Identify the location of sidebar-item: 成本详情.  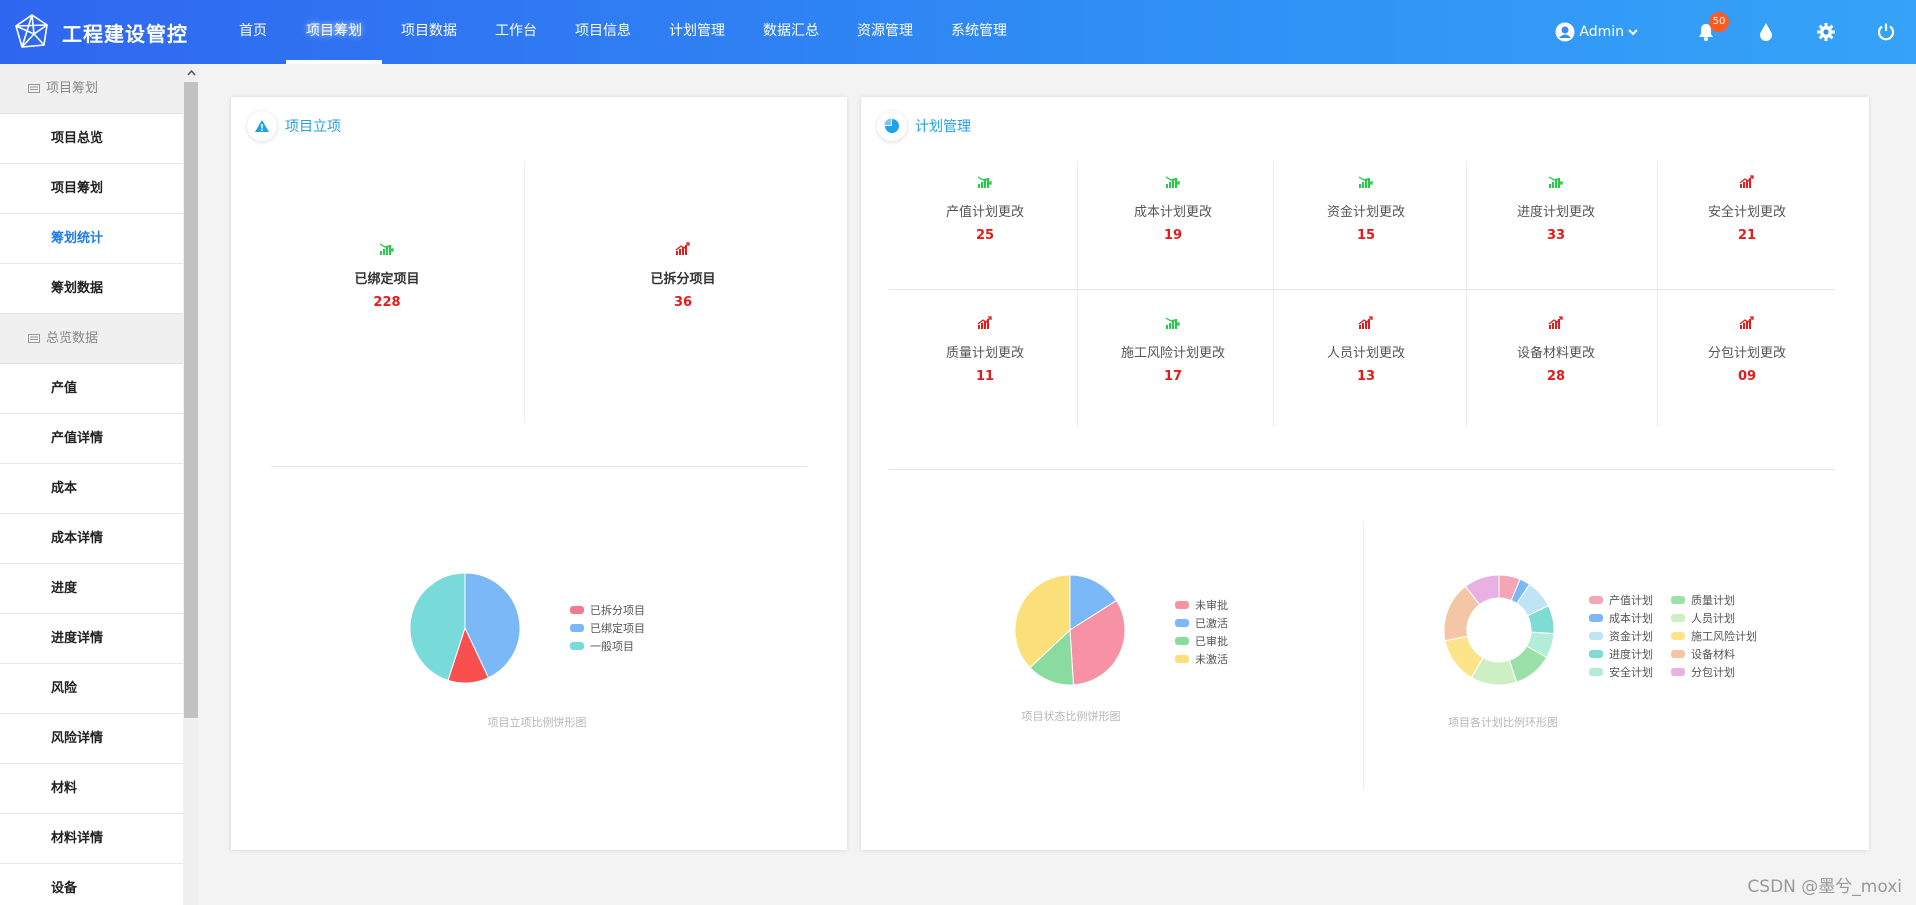
(91, 539).